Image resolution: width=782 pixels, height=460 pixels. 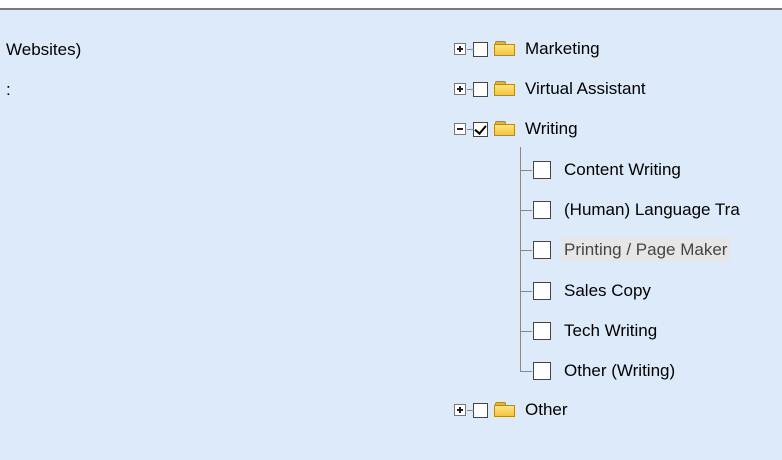 What do you see at coordinates (460, 129) in the screenshot?
I see `collapse-icon` at bounding box center [460, 129].